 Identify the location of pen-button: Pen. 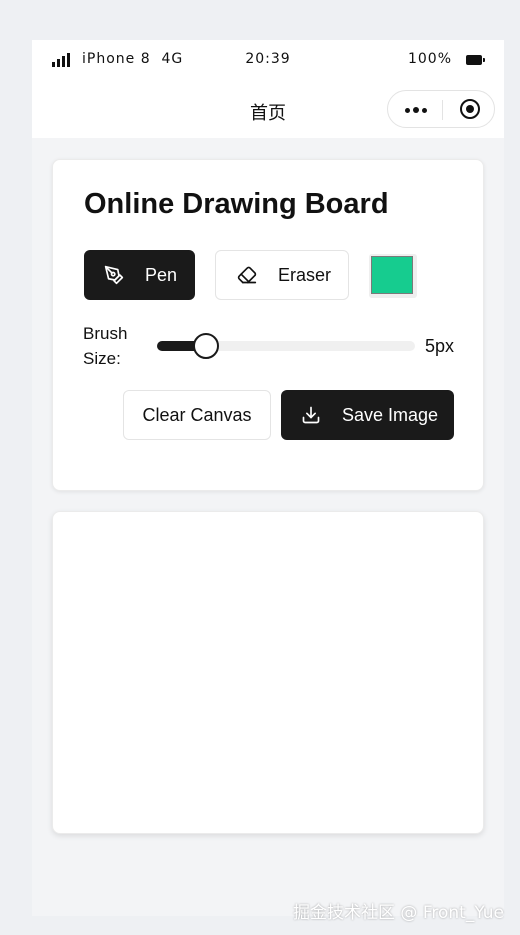
(139, 275).